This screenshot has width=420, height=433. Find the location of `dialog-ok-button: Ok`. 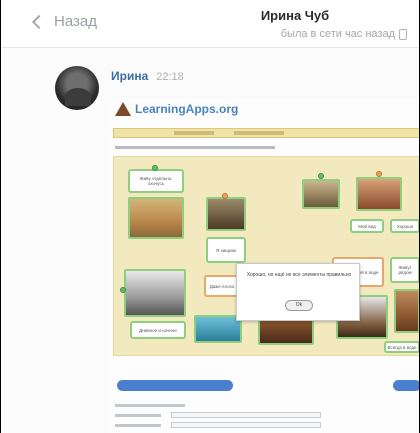

dialog-ok-button: Ok is located at coordinates (299, 305).